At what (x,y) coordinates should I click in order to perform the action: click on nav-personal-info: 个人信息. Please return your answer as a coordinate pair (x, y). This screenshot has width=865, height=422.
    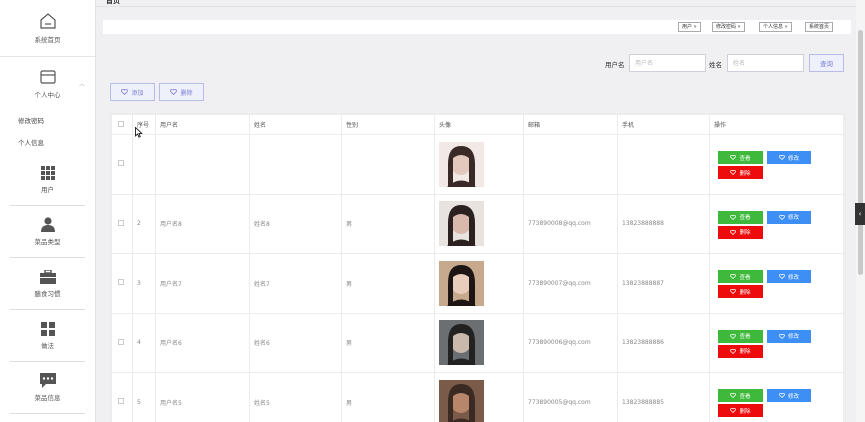
    Looking at the image, I should click on (47, 143).